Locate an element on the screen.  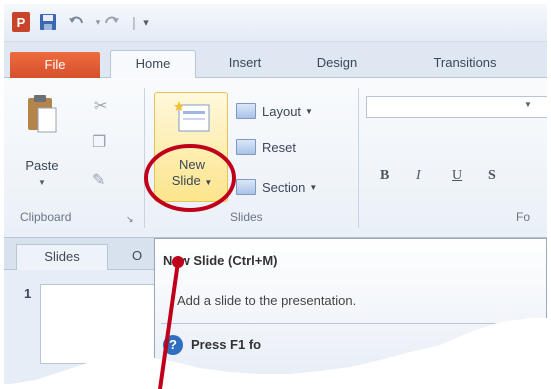
italic-button: I is located at coordinates (418, 176).